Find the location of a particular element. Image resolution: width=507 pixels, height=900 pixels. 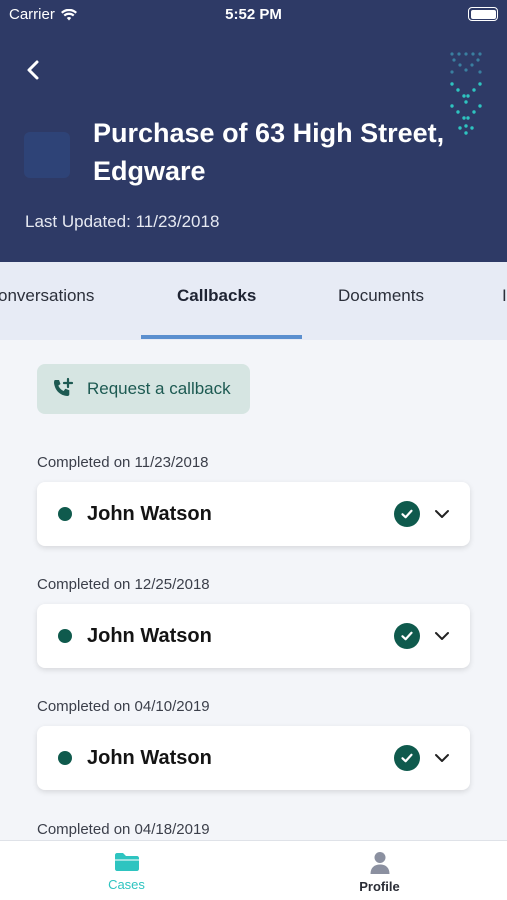

chevron-left-icon is located at coordinates (33, 70).